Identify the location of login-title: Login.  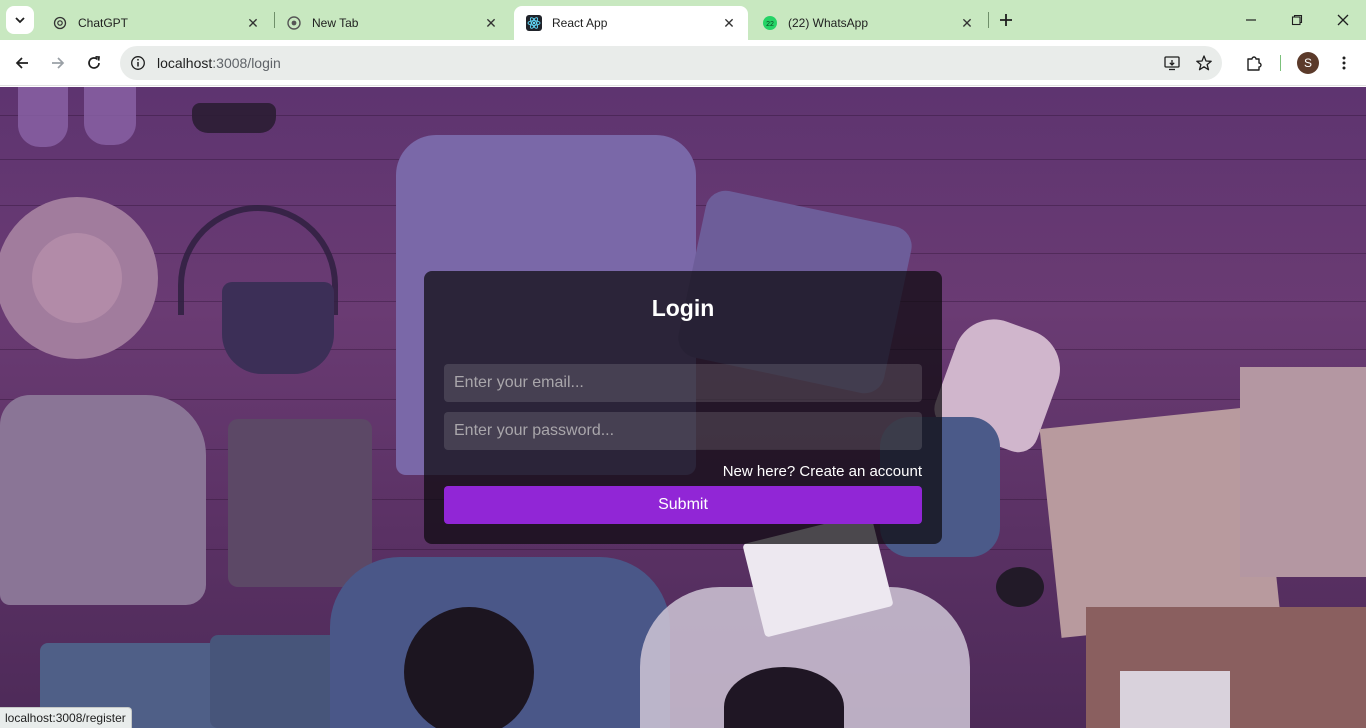
(683, 308).